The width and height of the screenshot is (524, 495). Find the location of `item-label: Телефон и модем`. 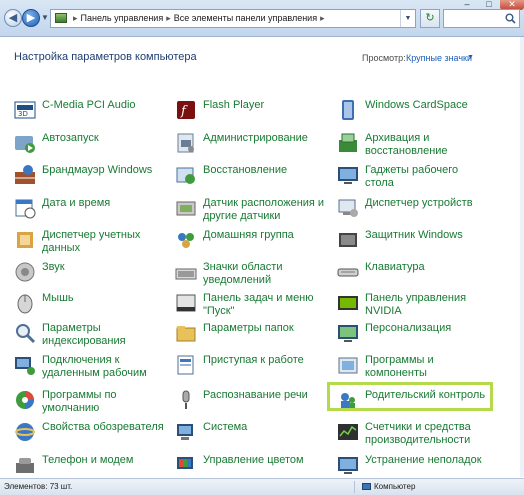

item-label: Телефон и модем is located at coordinates (88, 460).